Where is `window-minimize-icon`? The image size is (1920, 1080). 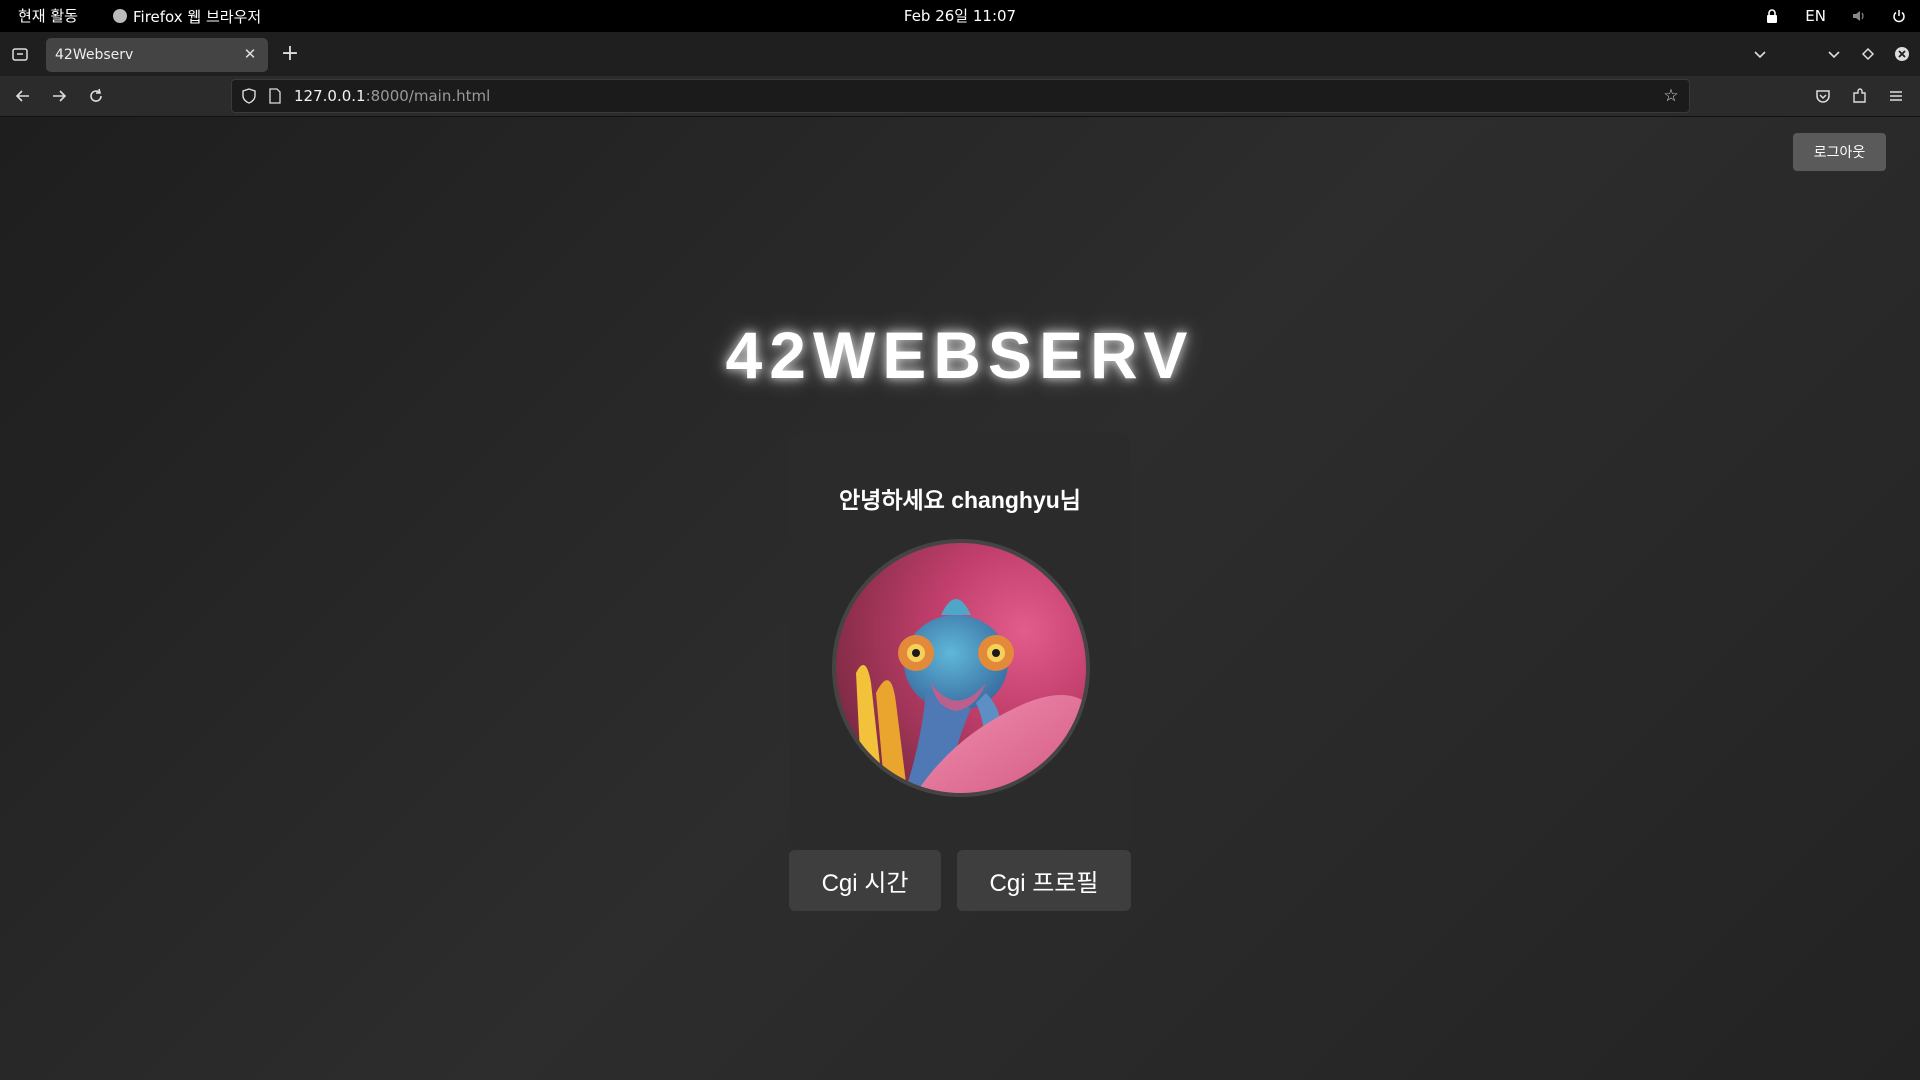
window-minimize-icon is located at coordinates (1834, 54).